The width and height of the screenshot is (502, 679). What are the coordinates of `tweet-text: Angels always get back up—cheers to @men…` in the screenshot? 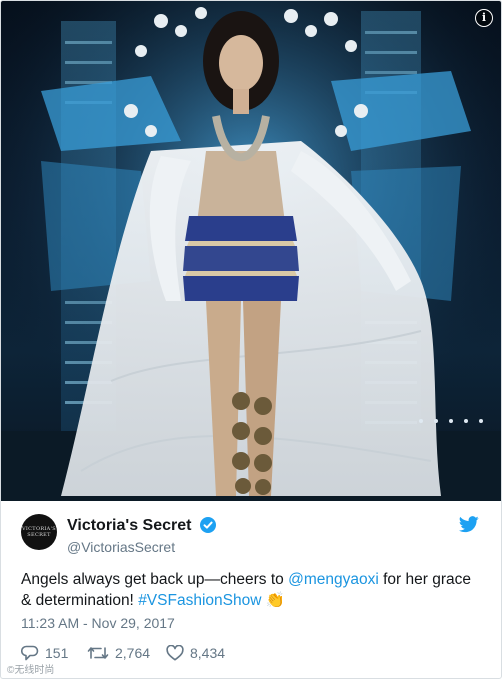 It's located at (252, 590).